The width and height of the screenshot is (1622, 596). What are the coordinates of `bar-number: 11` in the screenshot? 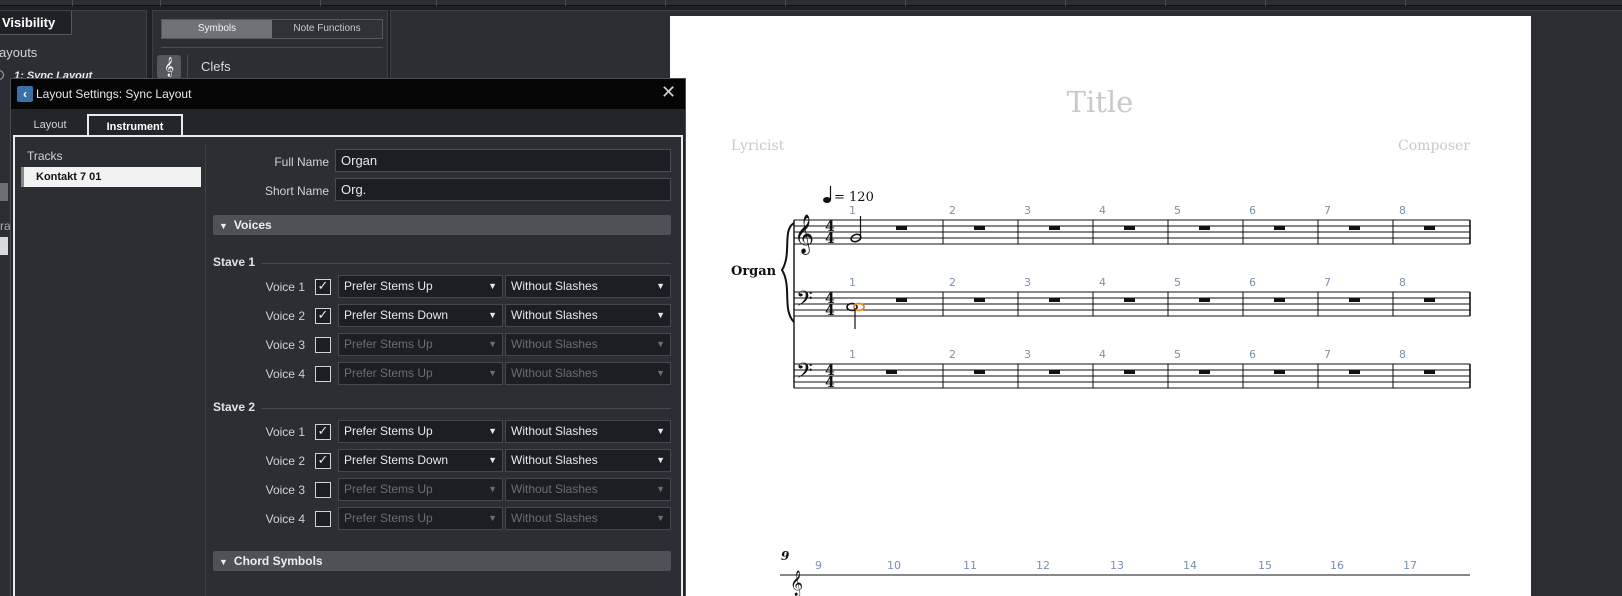 It's located at (970, 565).